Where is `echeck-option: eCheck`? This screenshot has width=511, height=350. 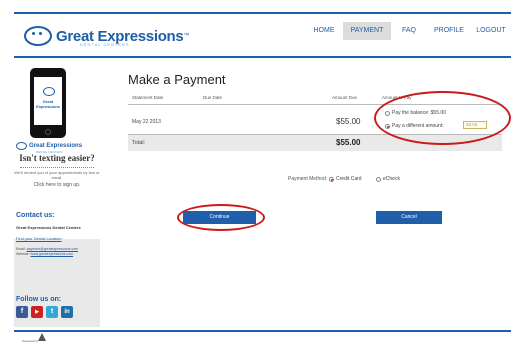
echeck-option: eCheck is located at coordinates (388, 179).